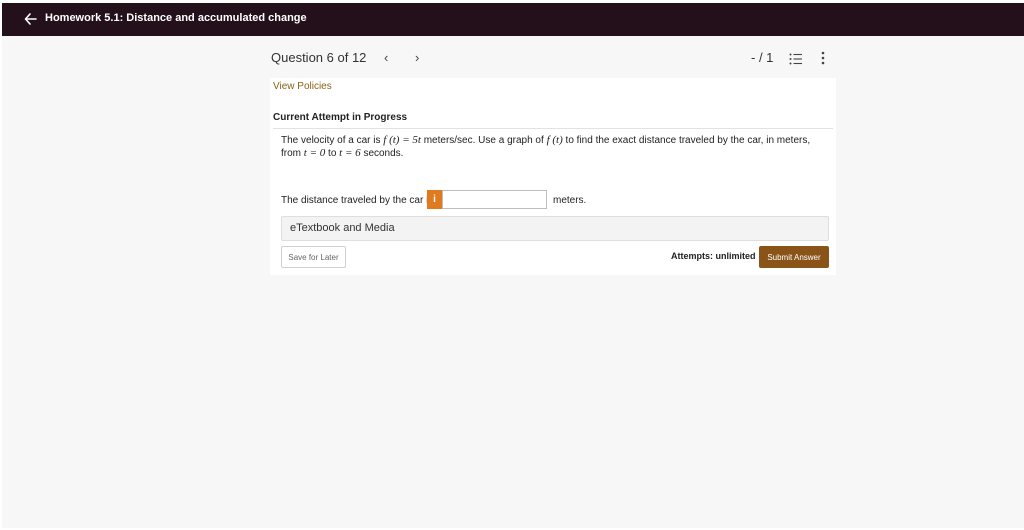  I want to click on answer-input, so click(494, 199).